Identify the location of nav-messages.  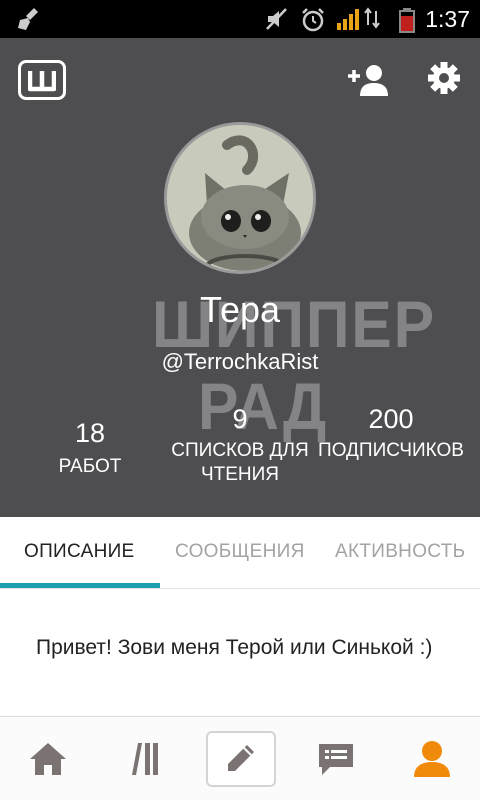
(336, 758).